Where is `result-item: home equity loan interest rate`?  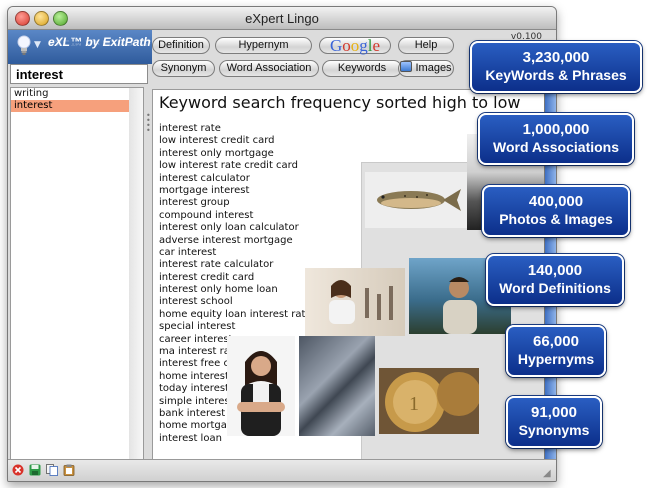
result-item: home equity loan interest rate is located at coordinates (235, 315).